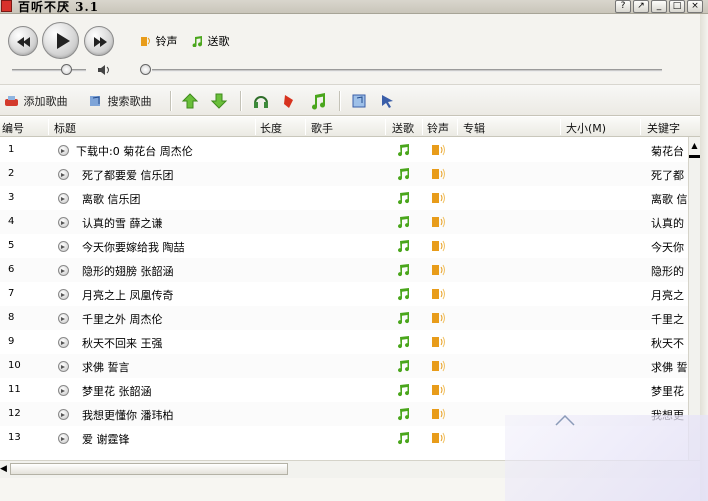  I want to click on maximize-button: □, so click(677, 6).